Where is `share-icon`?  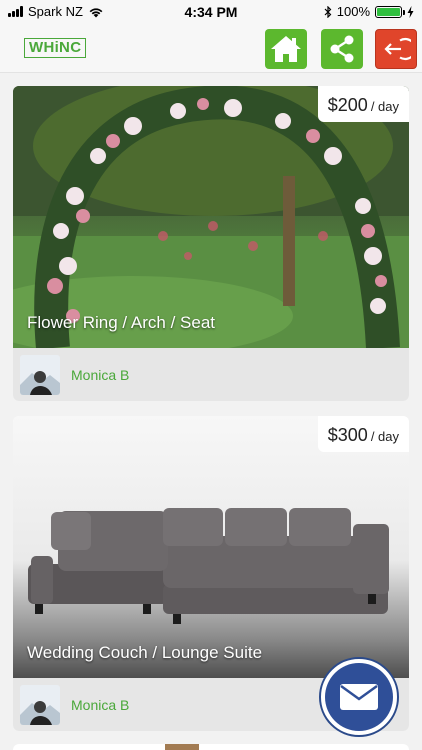
share-icon is located at coordinates (342, 49).